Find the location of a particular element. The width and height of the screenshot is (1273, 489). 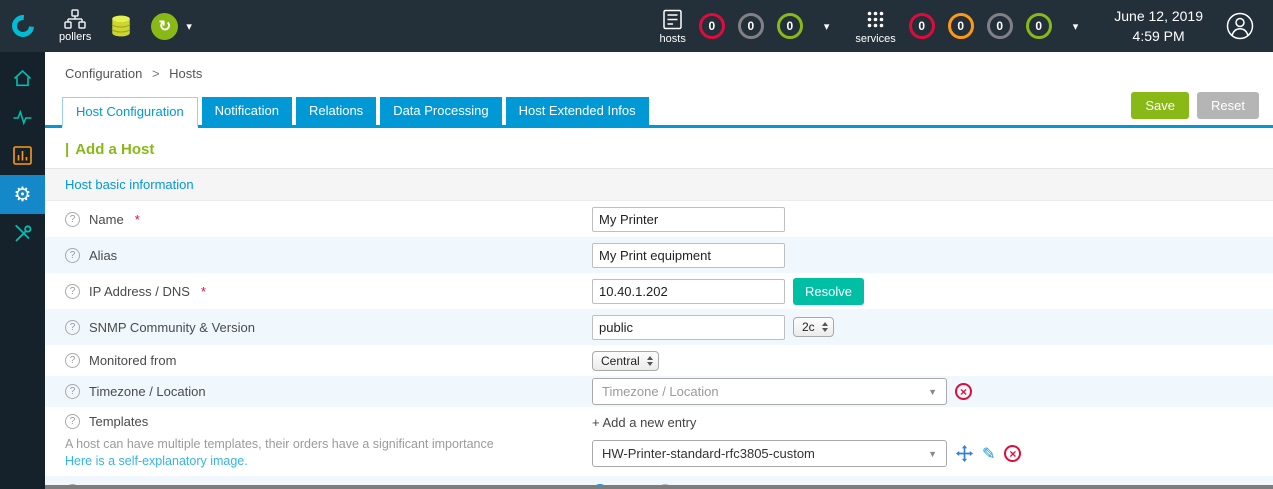

services-menu: services is located at coordinates (875, 26).